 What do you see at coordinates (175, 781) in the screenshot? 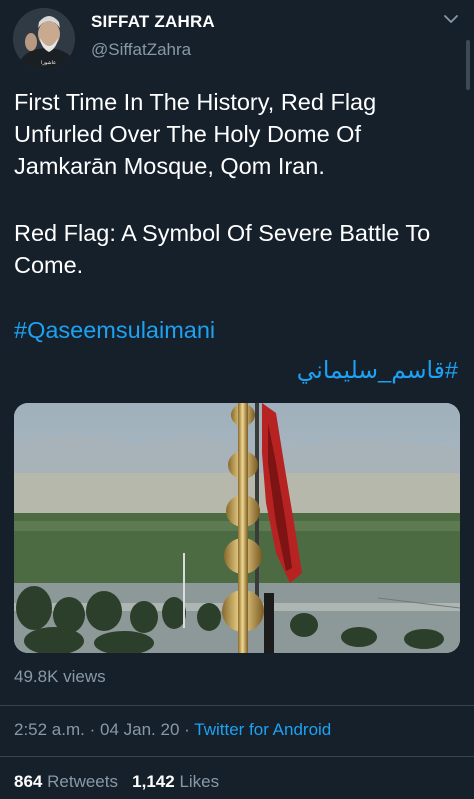
I see `likes-stat: 1,142 Likes` at bounding box center [175, 781].